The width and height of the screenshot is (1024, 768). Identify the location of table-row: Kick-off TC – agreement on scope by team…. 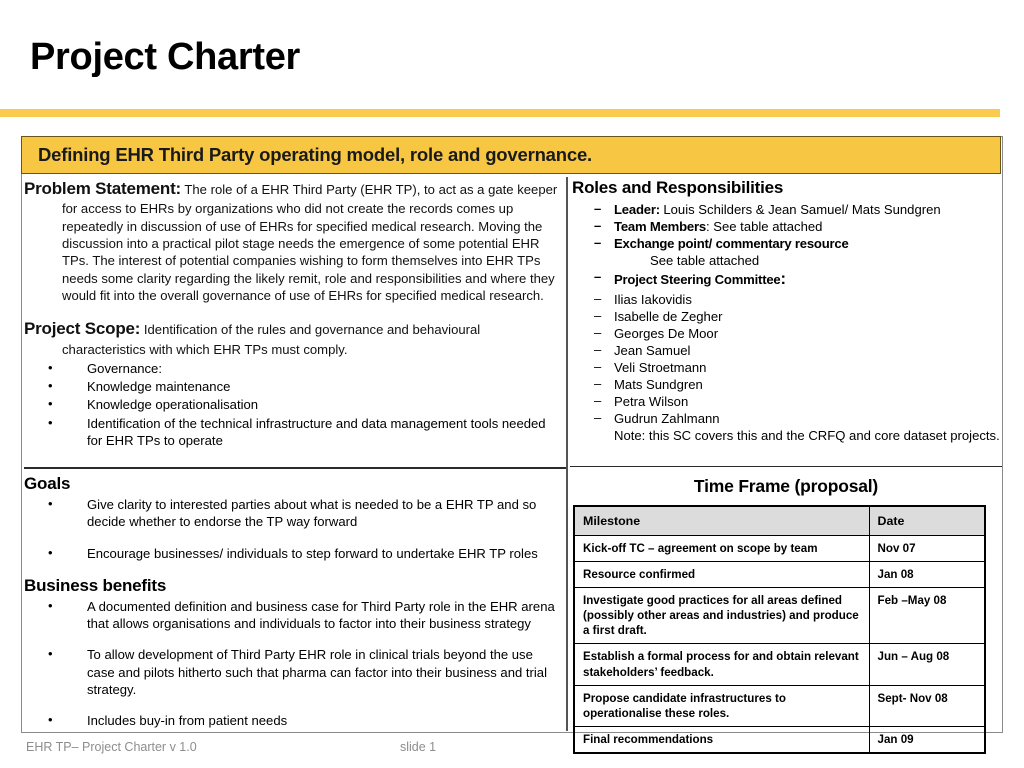
(779, 549).